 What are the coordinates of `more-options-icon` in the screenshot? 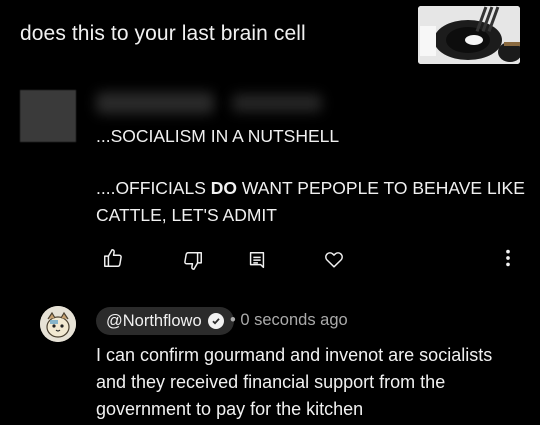 It's located at (508, 258).